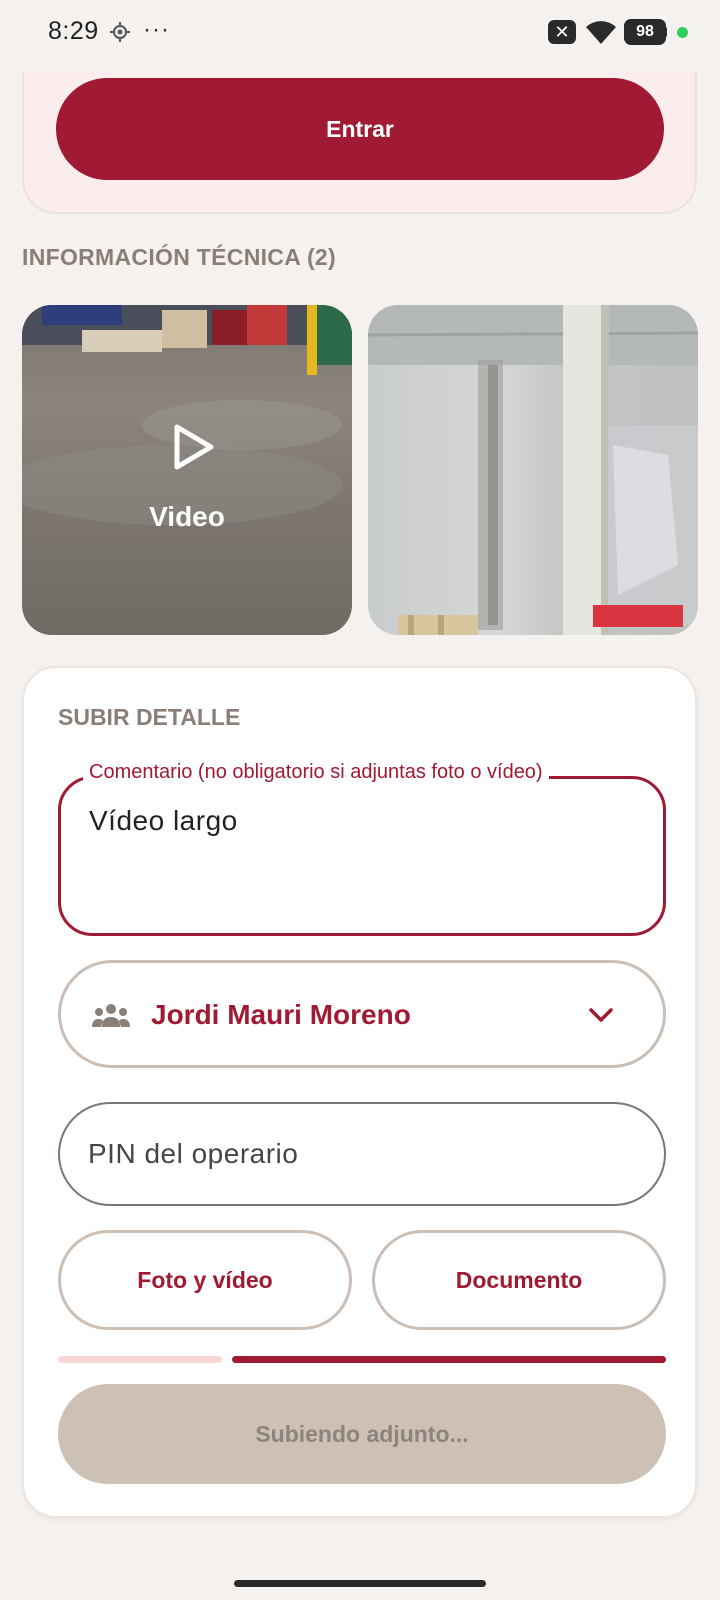  What do you see at coordinates (360, 32) in the screenshot?
I see `status-bar: 8:29 ··· ✕ 98` at bounding box center [360, 32].